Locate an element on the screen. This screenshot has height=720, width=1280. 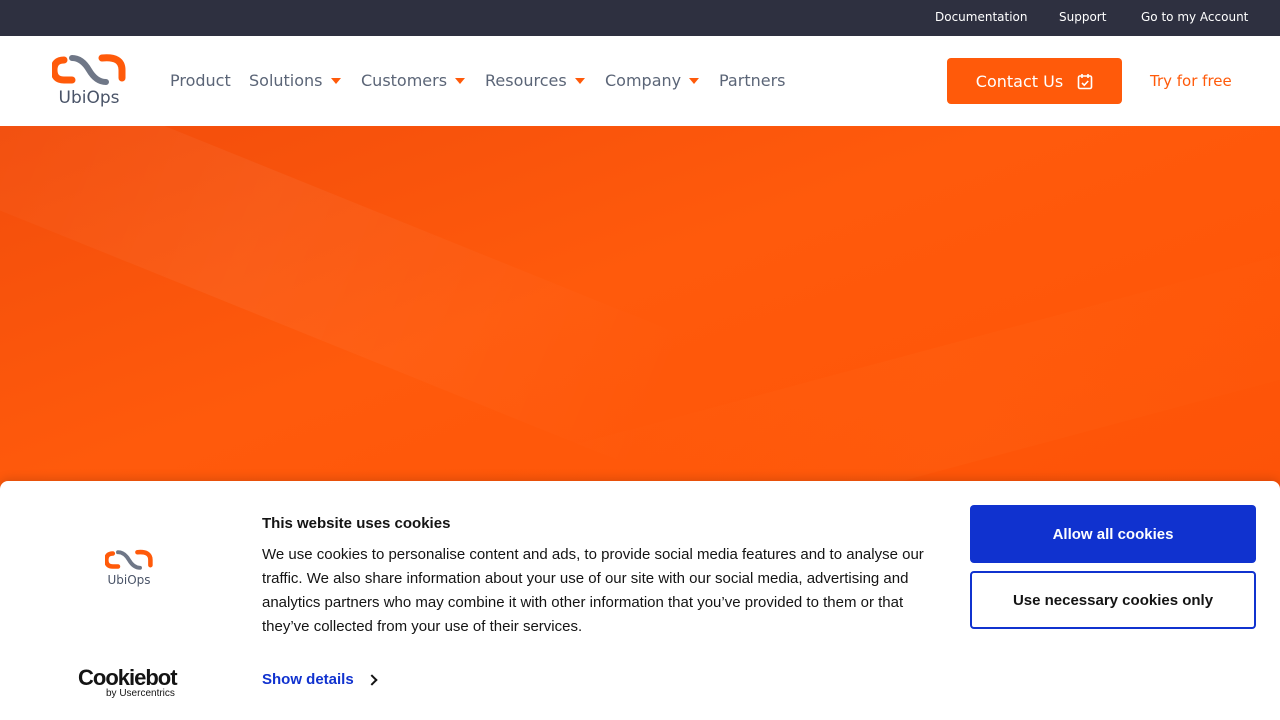
nav-label: Partners is located at coordinates (752, 80).